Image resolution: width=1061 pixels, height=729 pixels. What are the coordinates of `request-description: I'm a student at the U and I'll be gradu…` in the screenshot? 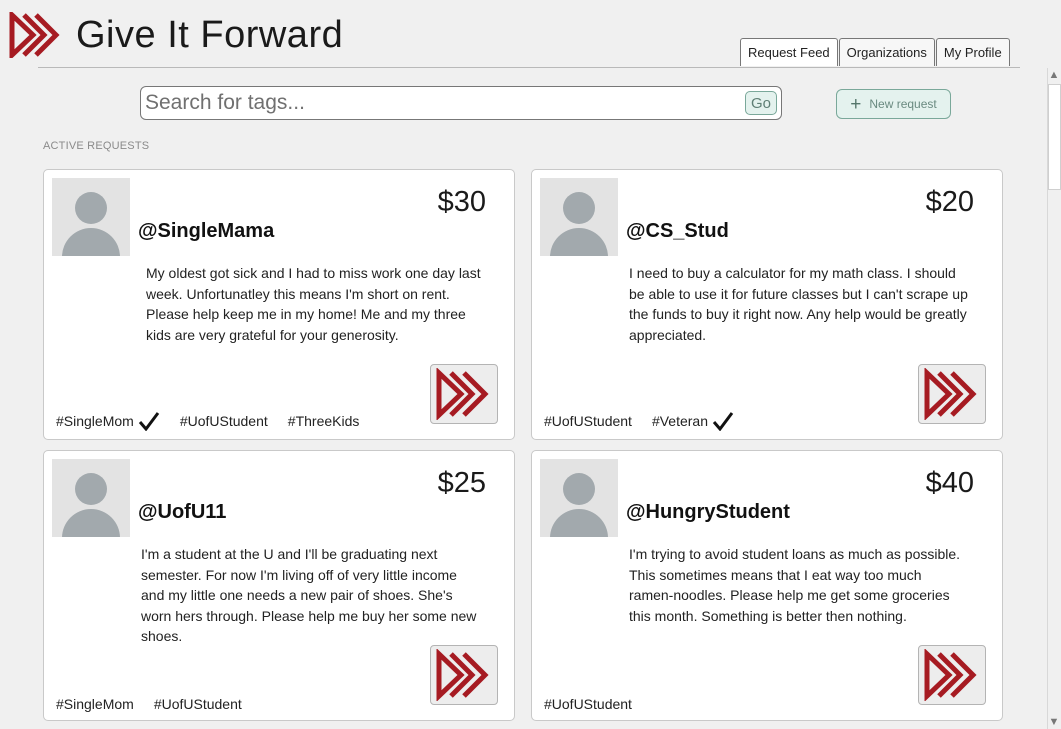 It's located at (309, 595).